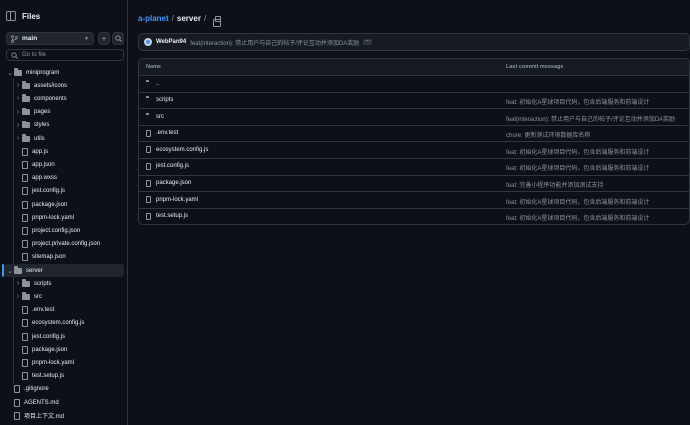  I want to click on column-header-message: Last commit message, so click(535, 67).